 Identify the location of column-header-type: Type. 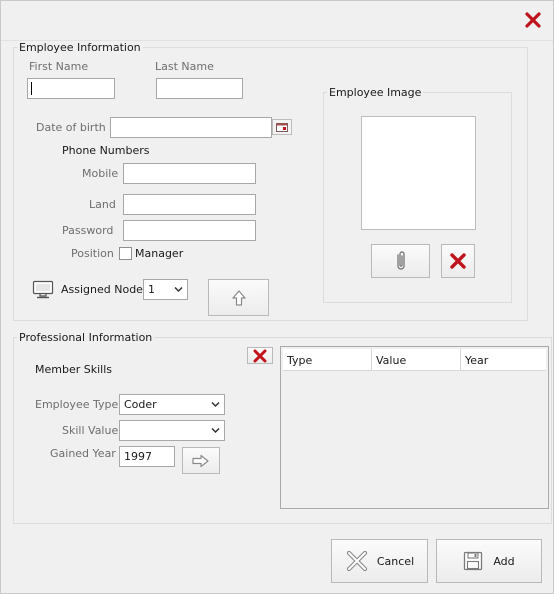
(327, 359).